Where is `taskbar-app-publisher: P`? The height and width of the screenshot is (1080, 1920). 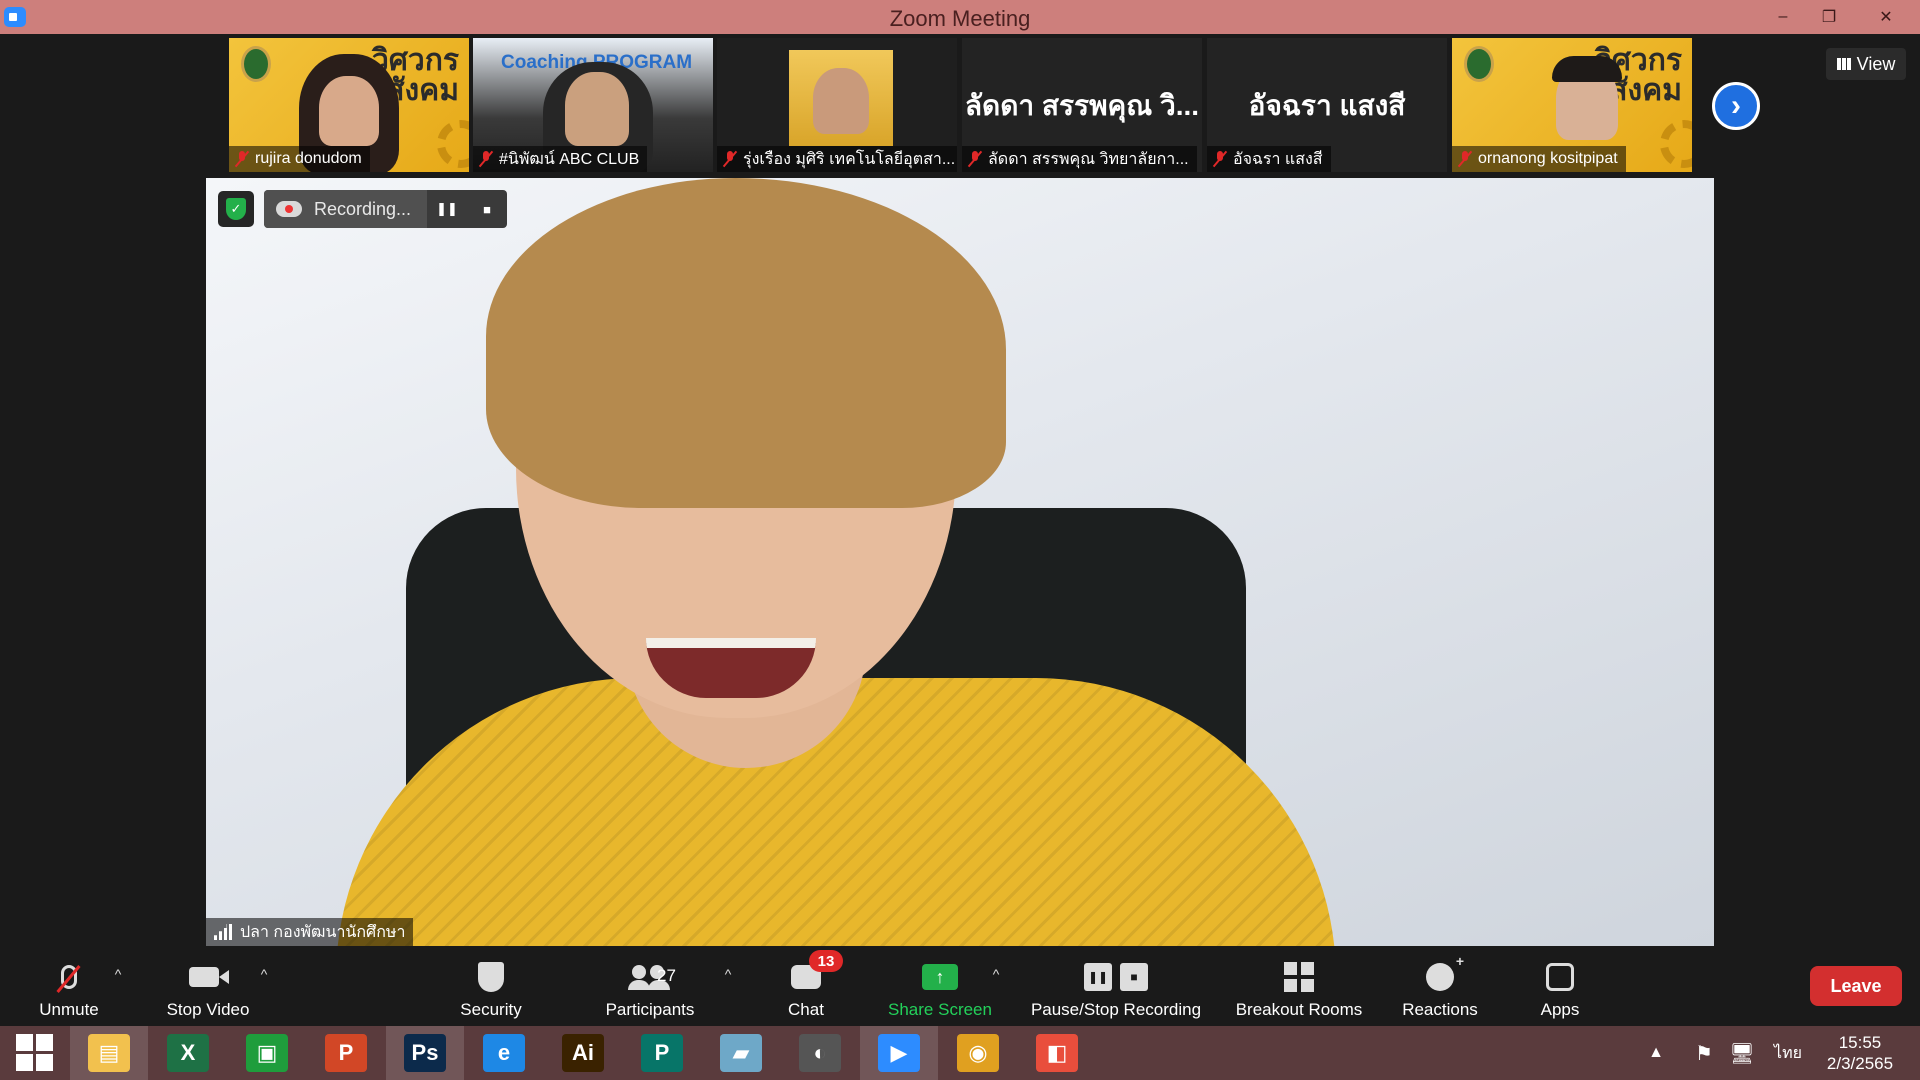 taskbar-app-publisher: P is located at coordinates (662, 1053).